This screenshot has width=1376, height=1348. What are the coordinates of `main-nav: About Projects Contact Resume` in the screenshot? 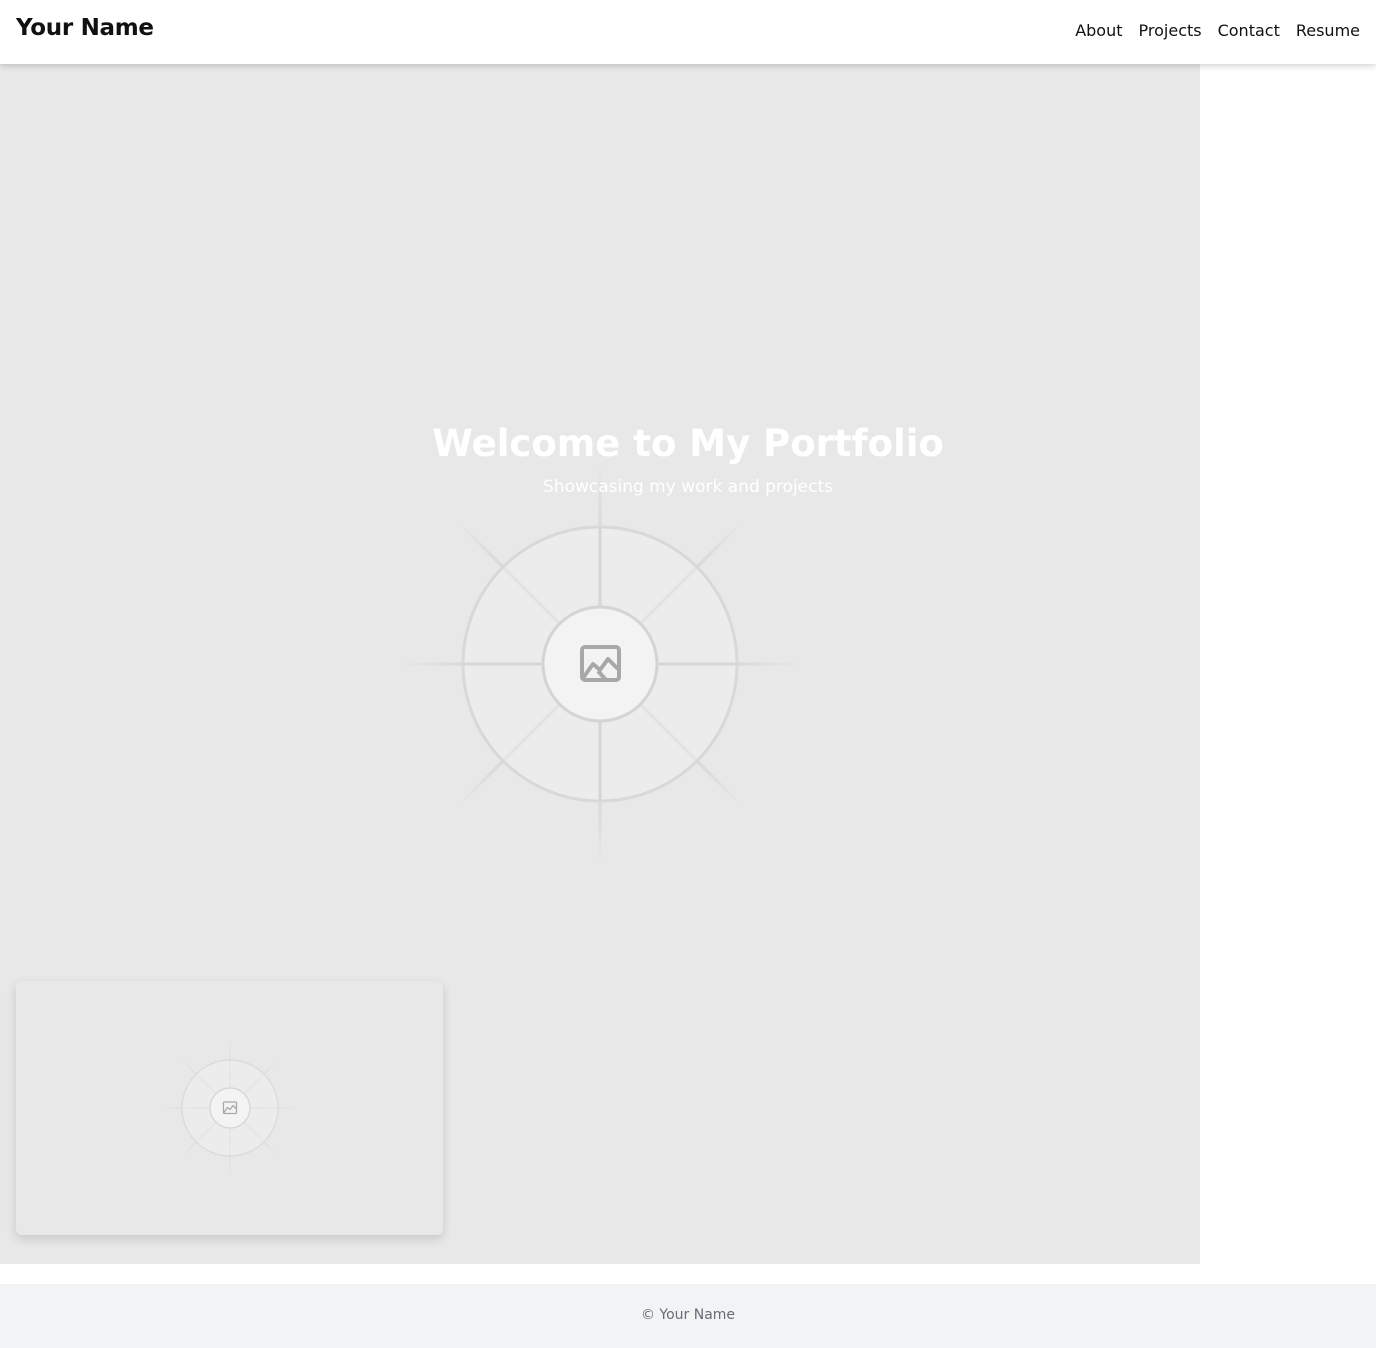 It's located at (1217, 30).